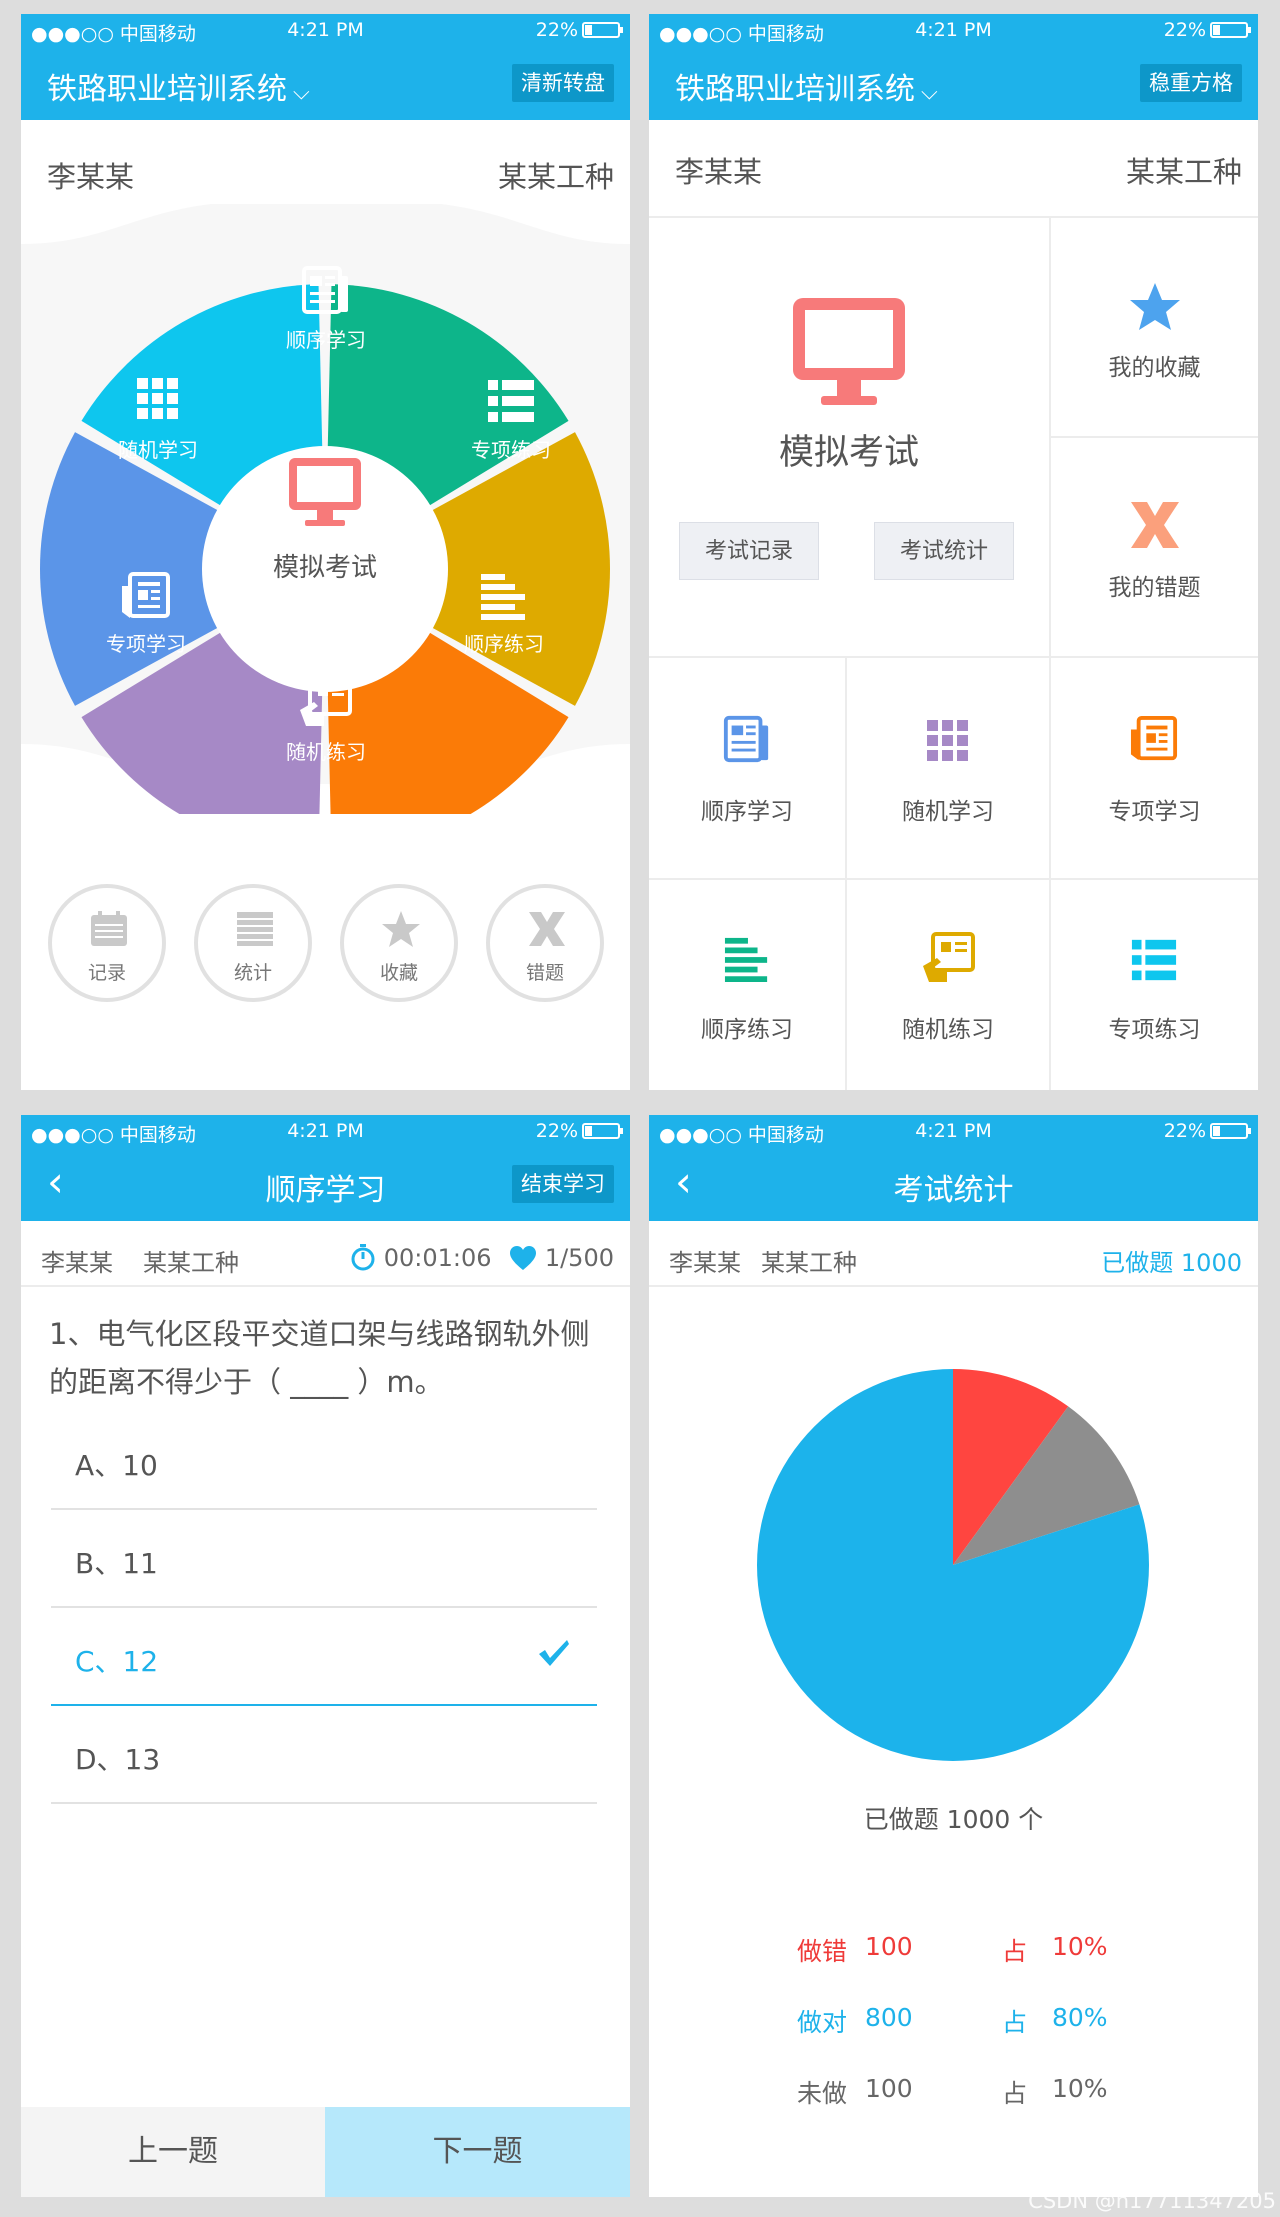 The width and height of the screenshot is (1280, 2217). I want to click on wheel-item-random-study: 随机学习, so click(158, 448).